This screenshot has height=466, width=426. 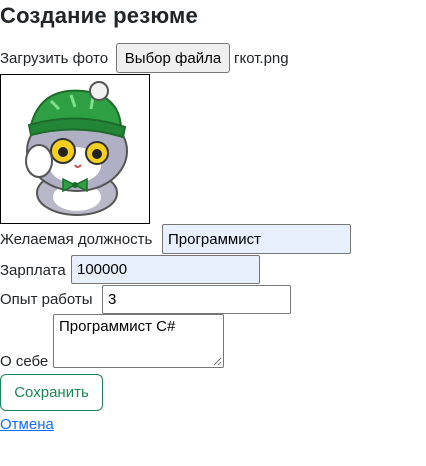 What do you see at coordinates (46, 299) in the screenshot?
I see `experience-label: Опыт работы` at bounding box center [46, 299].